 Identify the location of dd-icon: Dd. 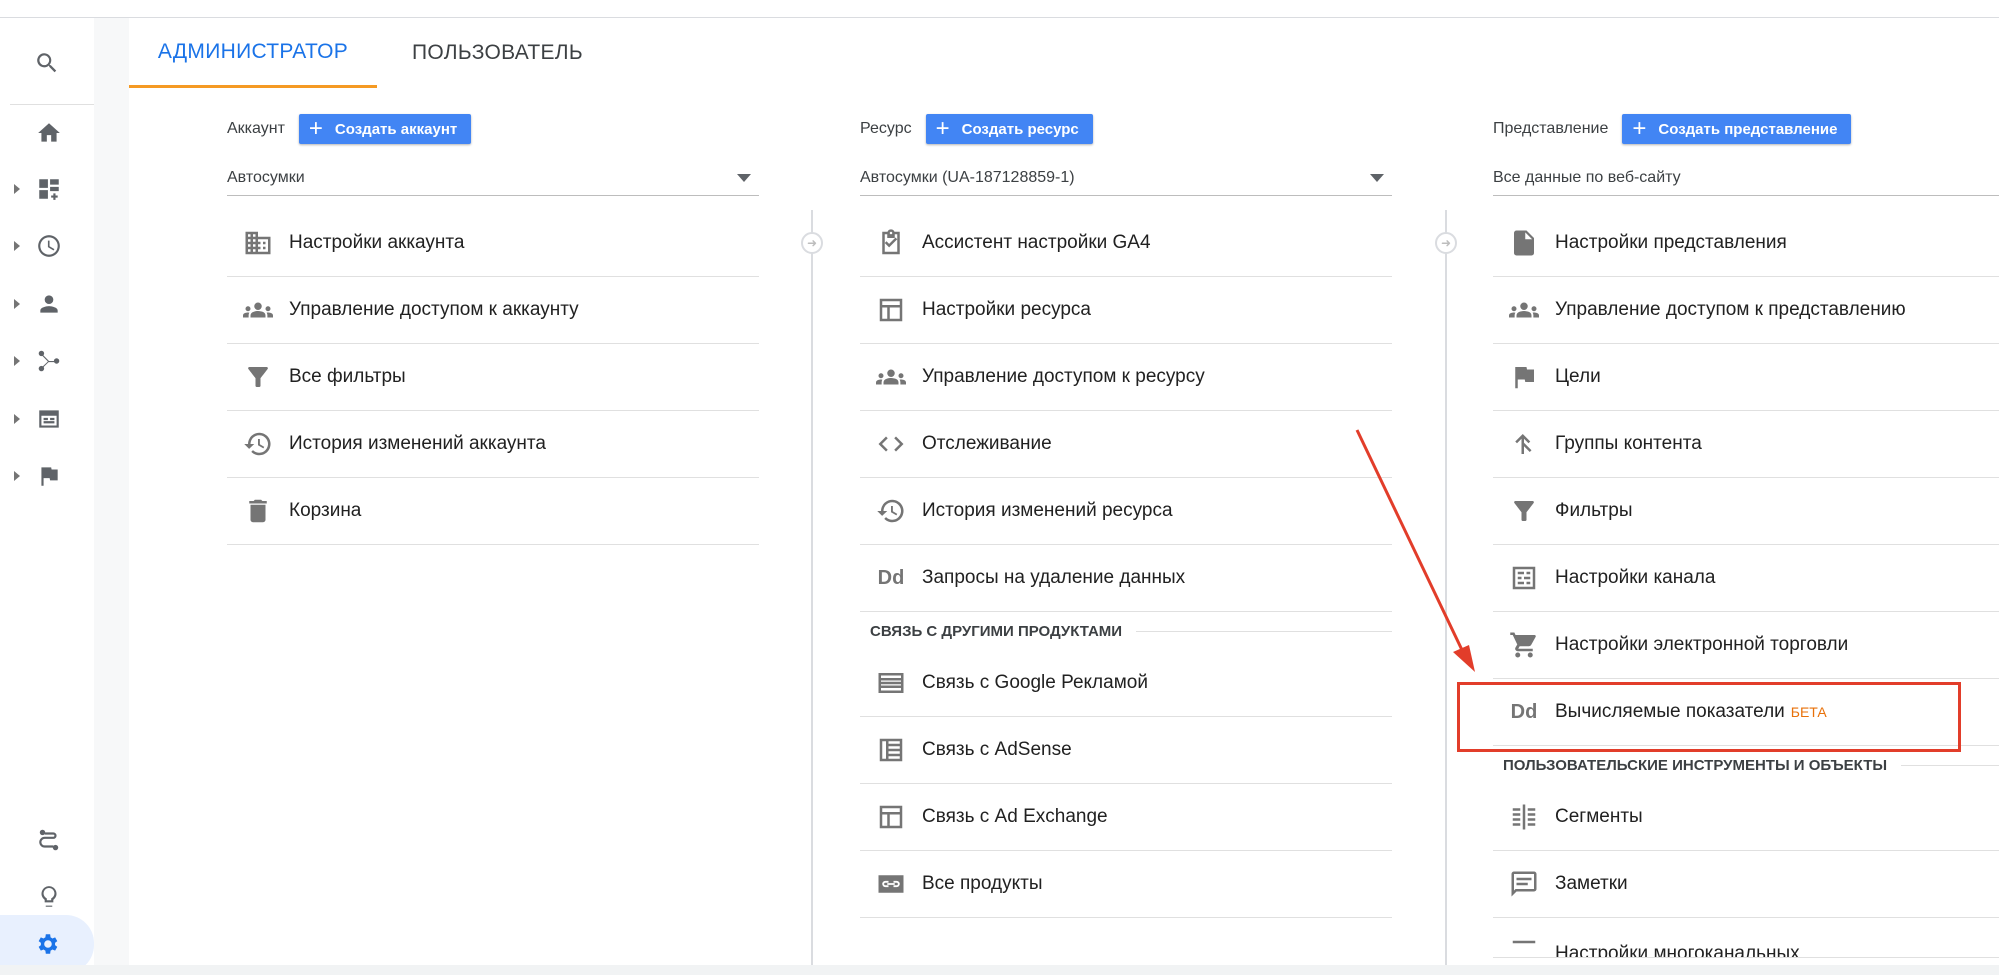
(891, 577).